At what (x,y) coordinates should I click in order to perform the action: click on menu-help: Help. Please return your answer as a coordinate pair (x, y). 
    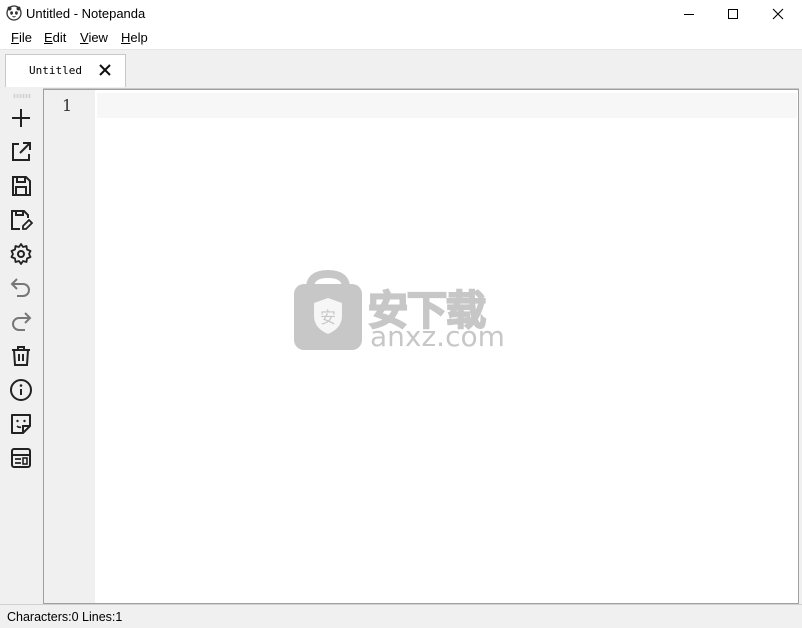
    Looking at the image, I should click on (134, 37).